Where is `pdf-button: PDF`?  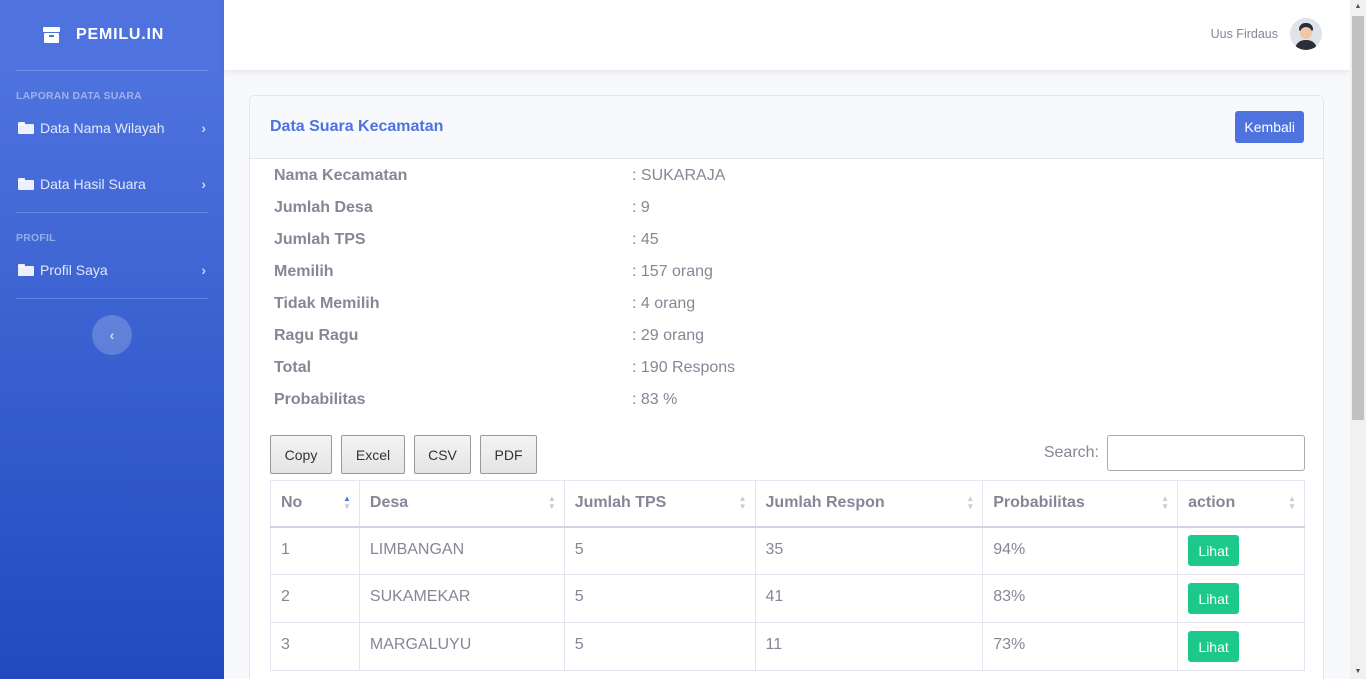
pdf-button: PDF is located at coordinates (508, 454).